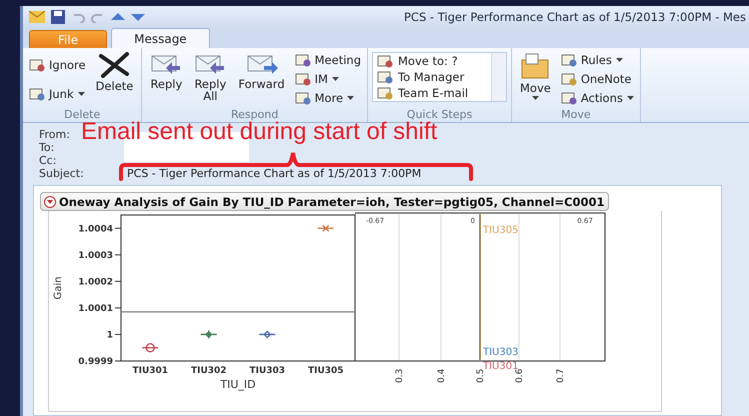 Image resolution: width=749 pixels, height=416 pixels. I want to click on x-axis-title: TIU_ID, so click(238, 384).